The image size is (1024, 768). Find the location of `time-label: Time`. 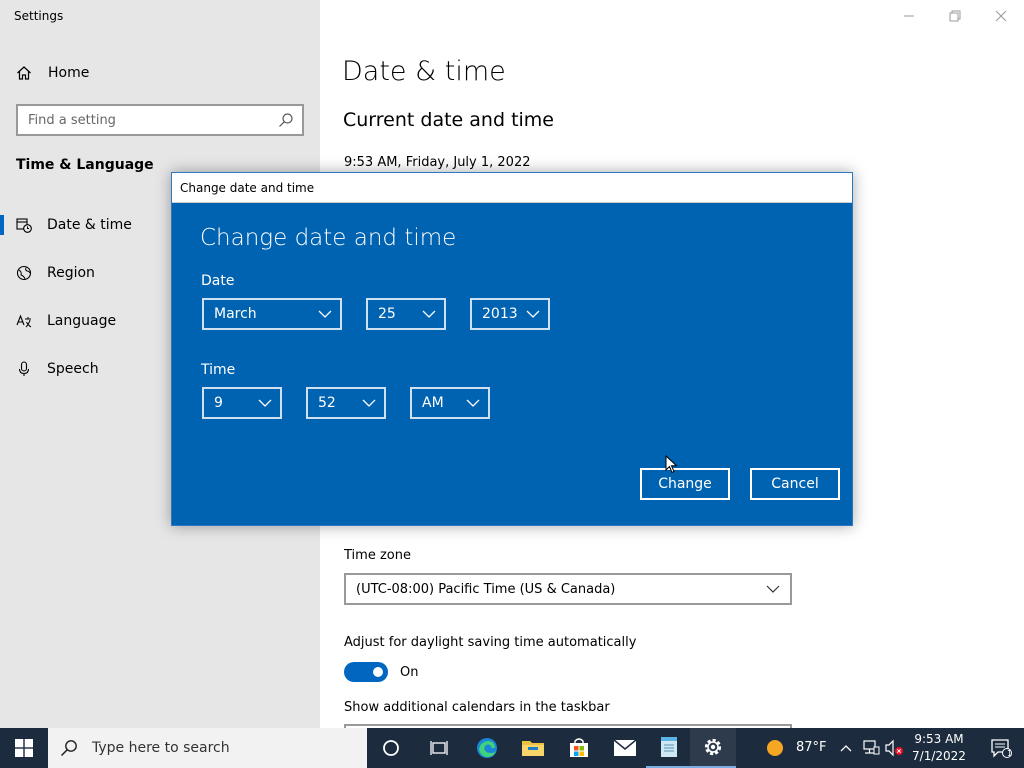

time-label: Time is located at coordinates (218, 370).